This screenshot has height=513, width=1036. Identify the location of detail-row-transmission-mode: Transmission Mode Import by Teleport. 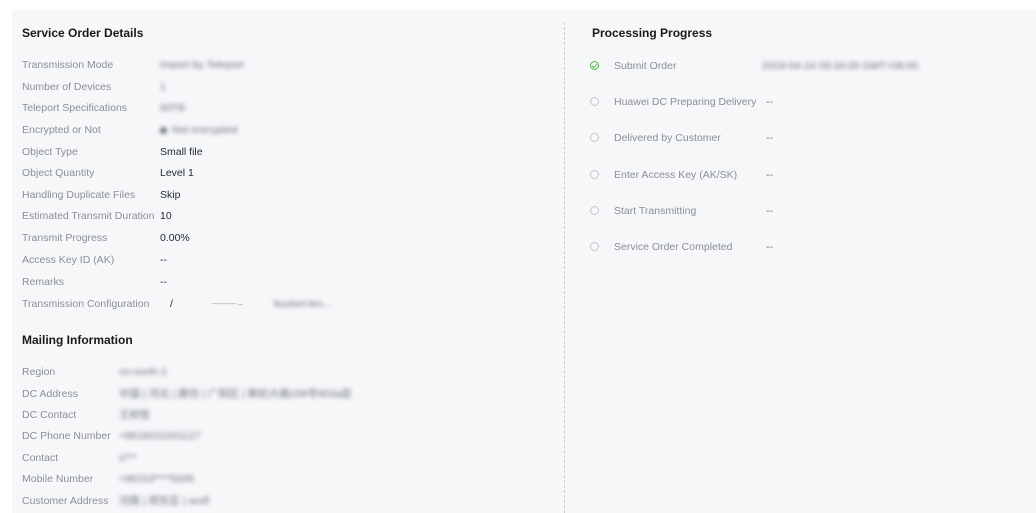
(292, 65).